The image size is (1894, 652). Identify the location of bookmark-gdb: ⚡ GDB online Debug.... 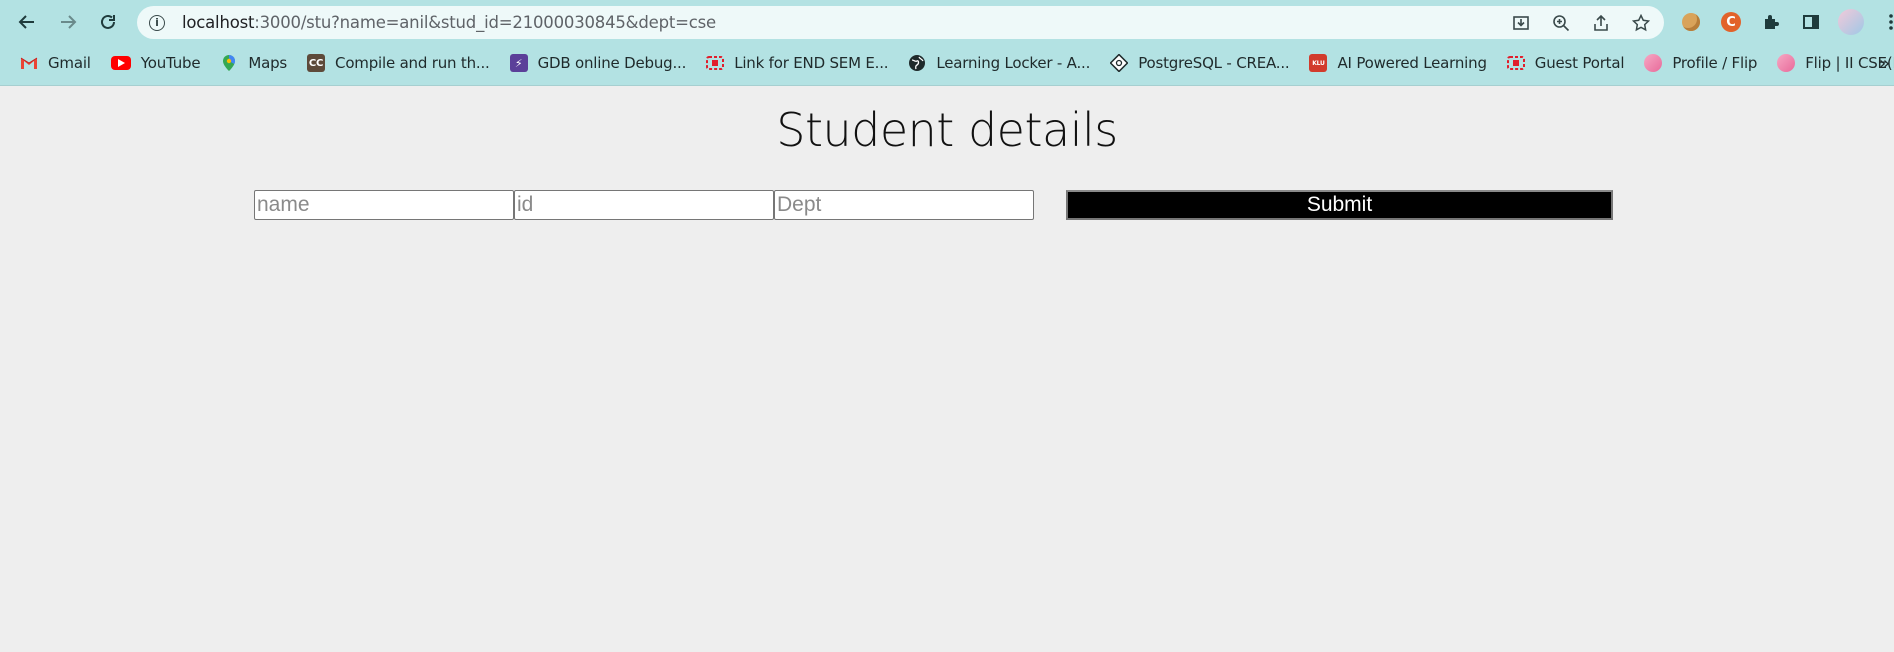
(598, 63).